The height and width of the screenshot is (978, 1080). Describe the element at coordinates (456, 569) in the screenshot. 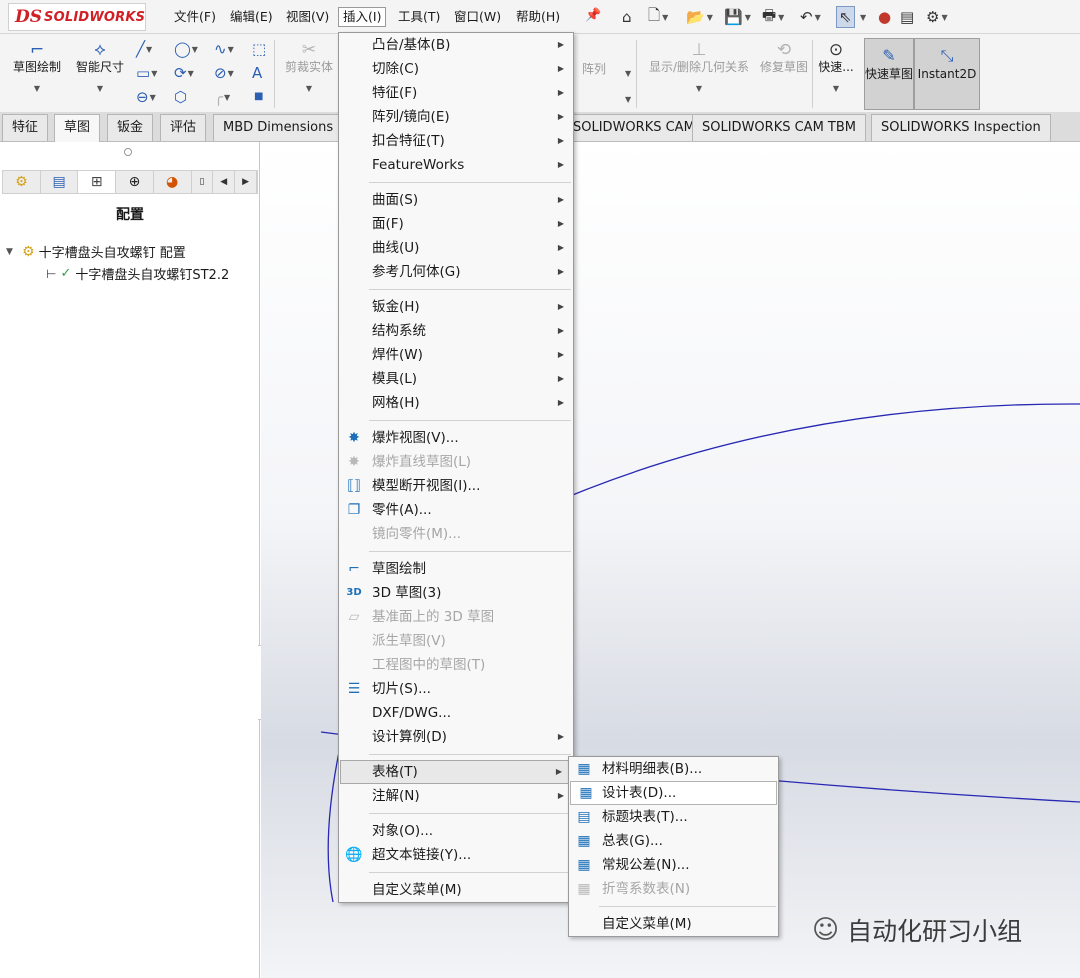

I see `insert-menu-item: ⌐ 草图绘制` at that location.